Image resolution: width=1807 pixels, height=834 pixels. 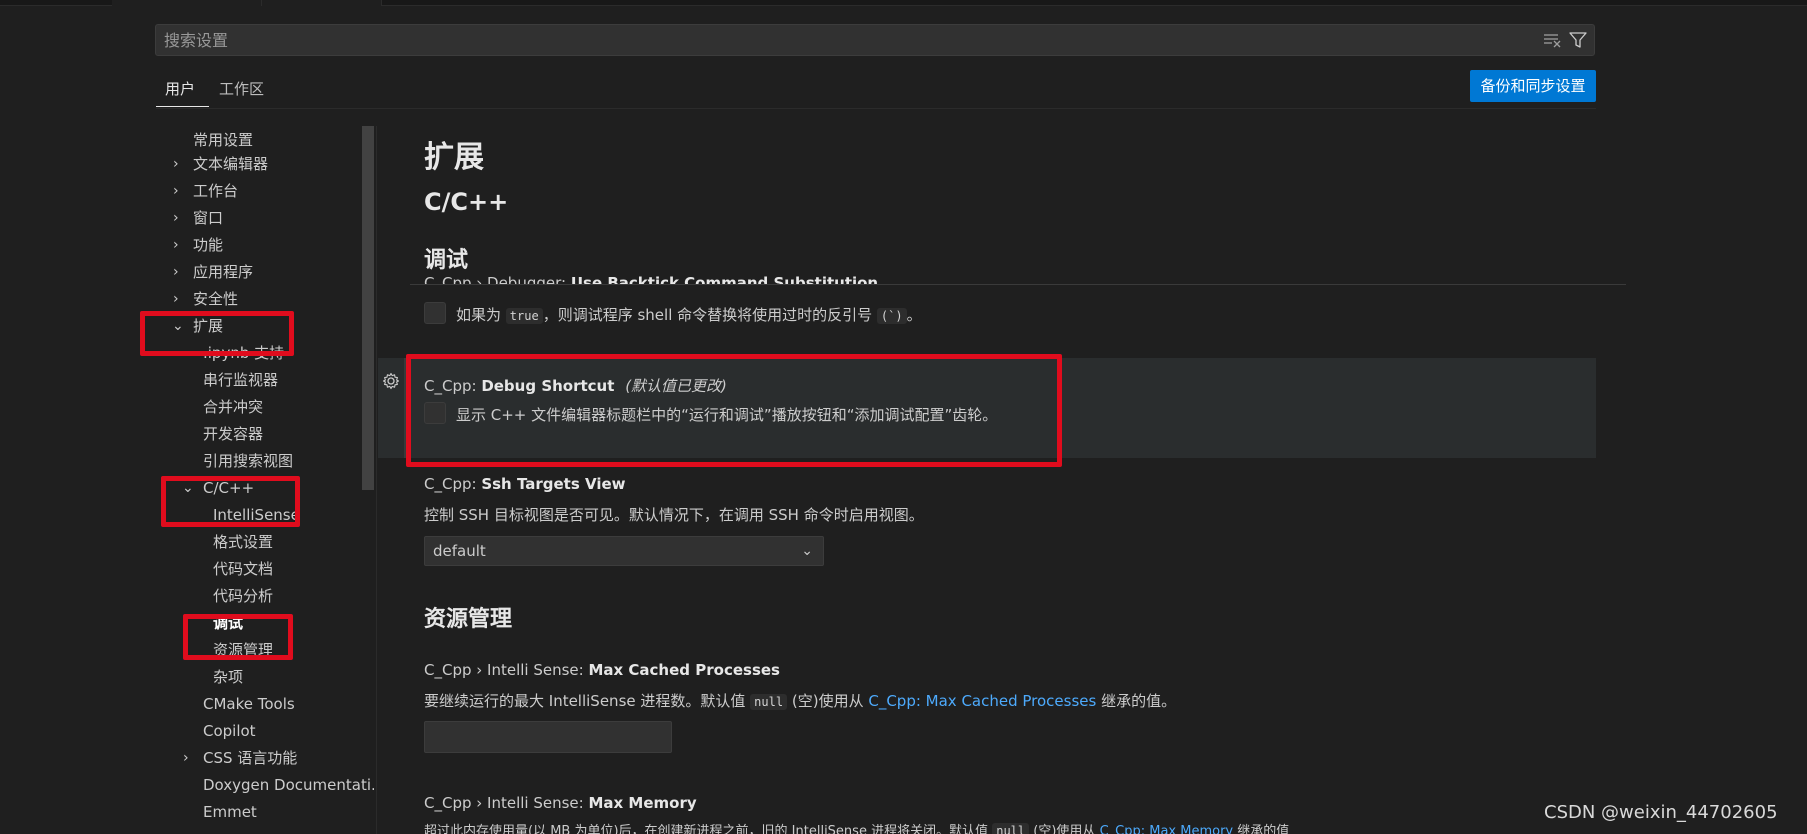 I want to click on setting-name: Max Memory, so click(x=642, y=803).